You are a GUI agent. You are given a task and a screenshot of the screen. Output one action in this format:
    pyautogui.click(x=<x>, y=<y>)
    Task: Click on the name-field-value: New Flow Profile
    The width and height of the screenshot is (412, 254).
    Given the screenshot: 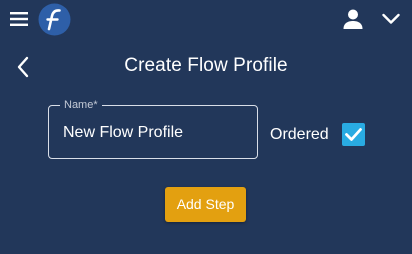 What is the action you would take?
    pyautogui.click(x=123, y=133)
    